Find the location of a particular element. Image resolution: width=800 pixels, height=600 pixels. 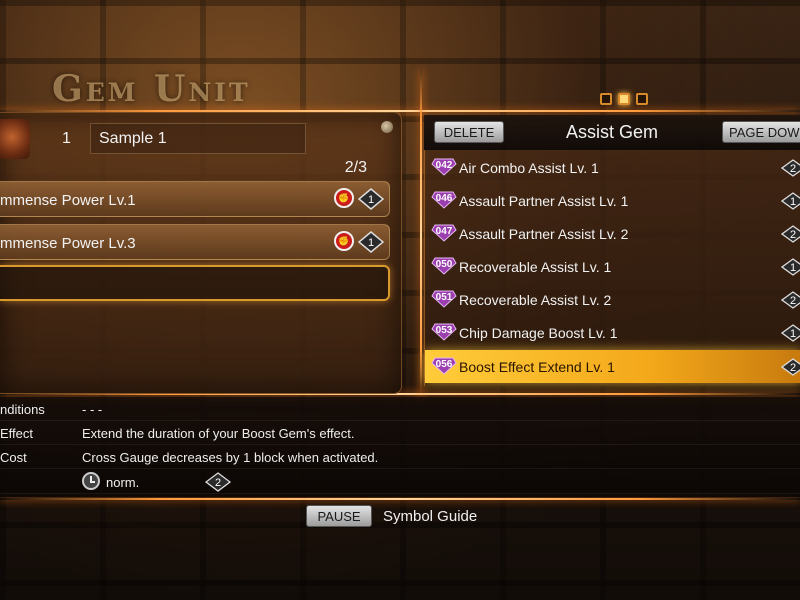

page-indicator is located at coordinates (624, 99).